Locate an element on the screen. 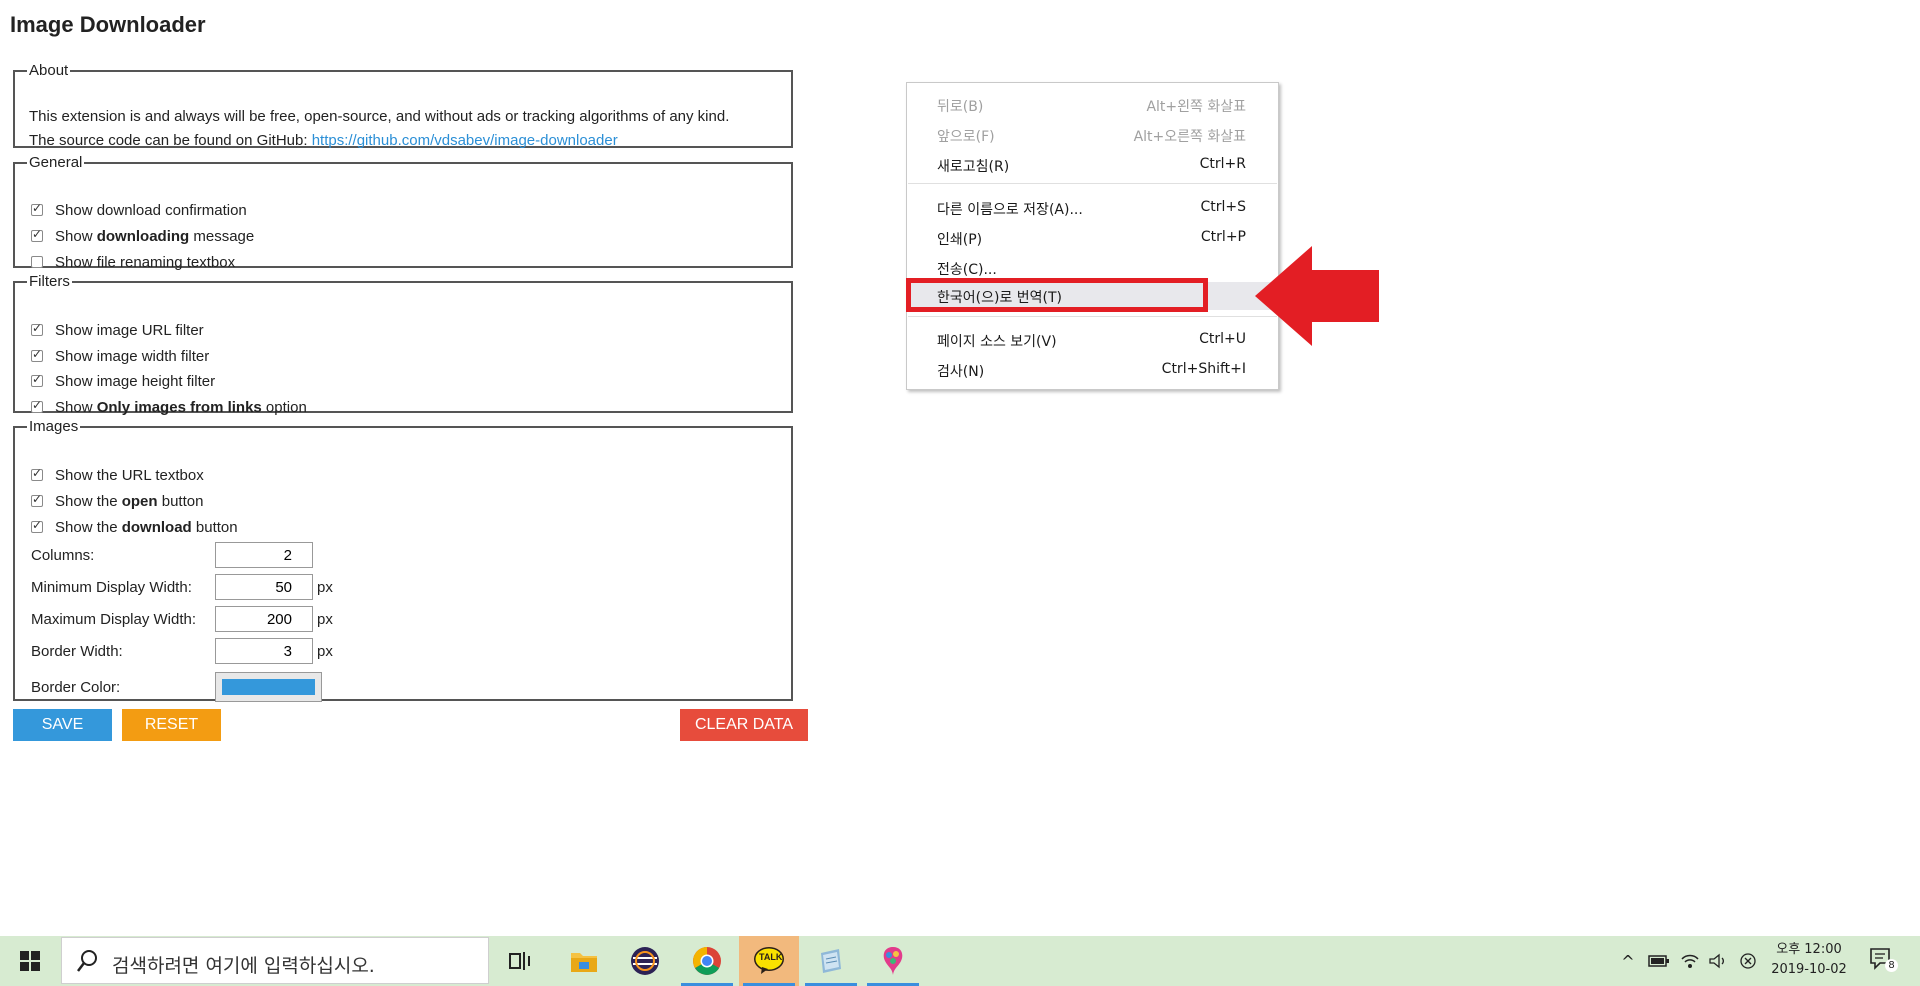  notepad-icon is located at coordinates (831, 961).